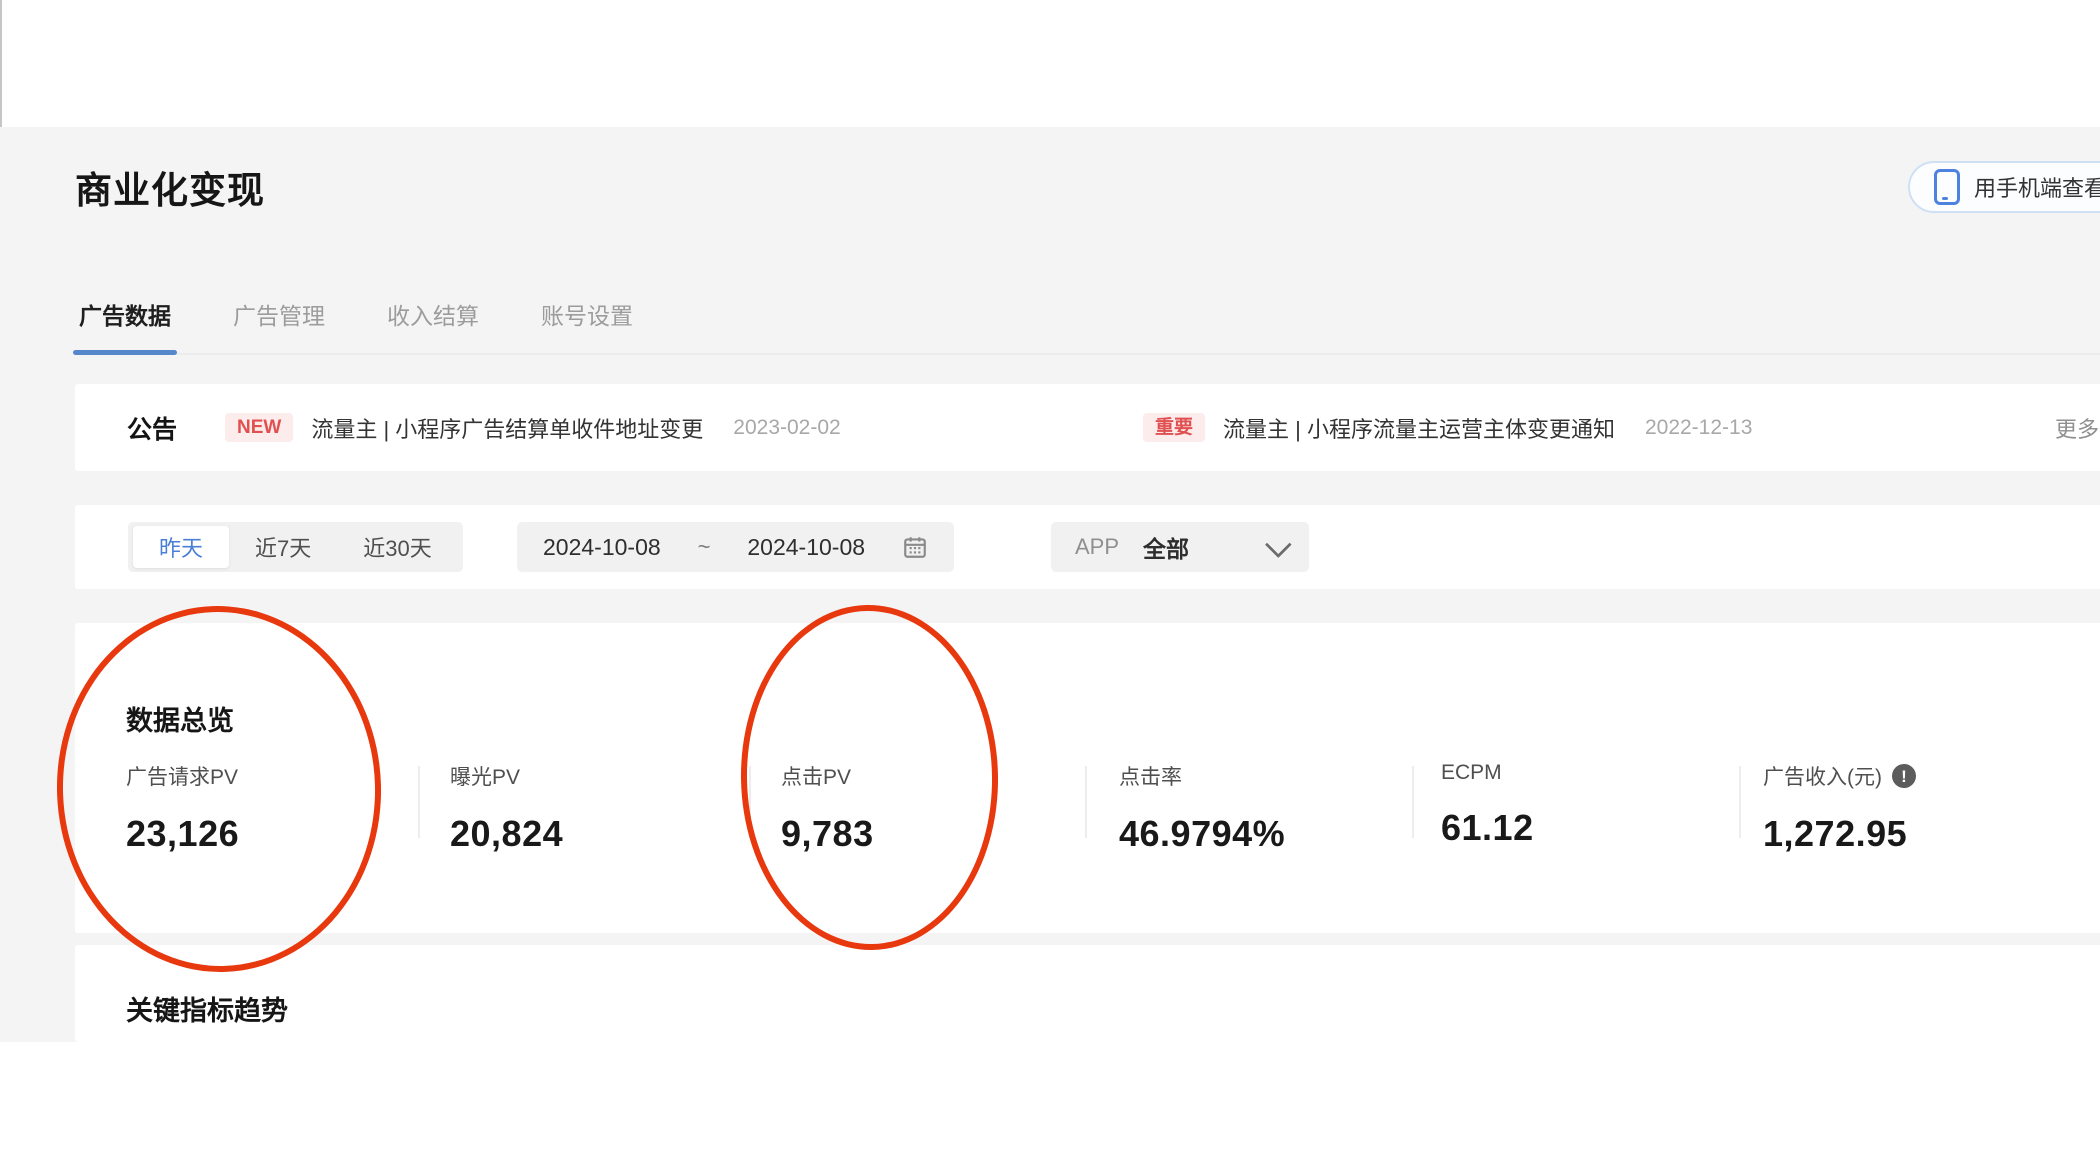  What do you see at coordinates (735, 547) in the screenshot?
I see `date-range-picker: 2024-10-08 ~ 2024-10-08` at bounding box center [735, 547].